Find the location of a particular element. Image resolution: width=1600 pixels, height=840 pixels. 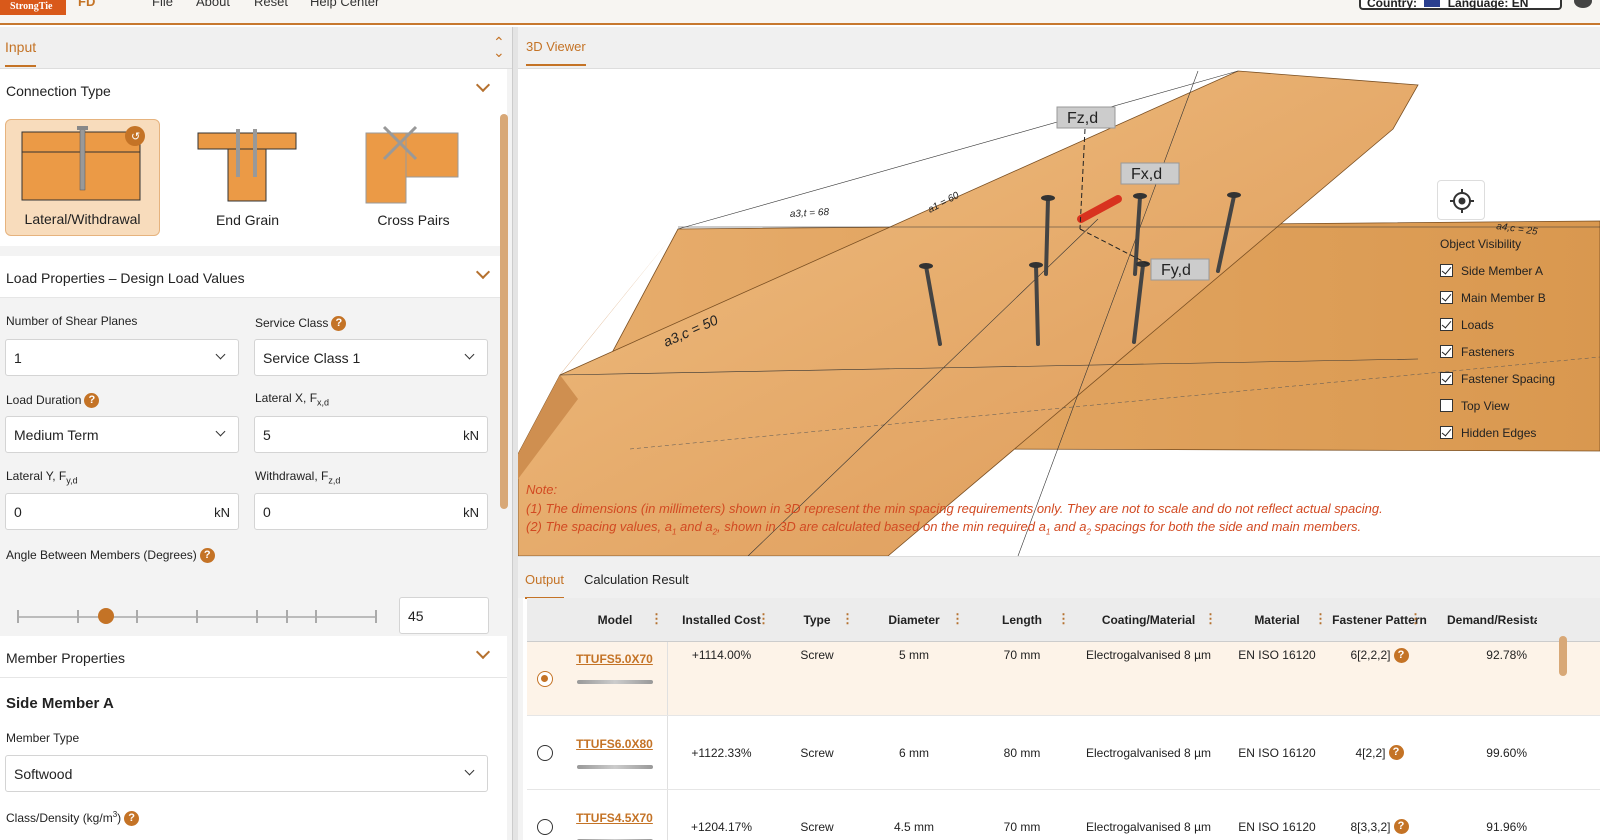

visibility-toggle: Fasteners is located at coordinates (1497, 351).